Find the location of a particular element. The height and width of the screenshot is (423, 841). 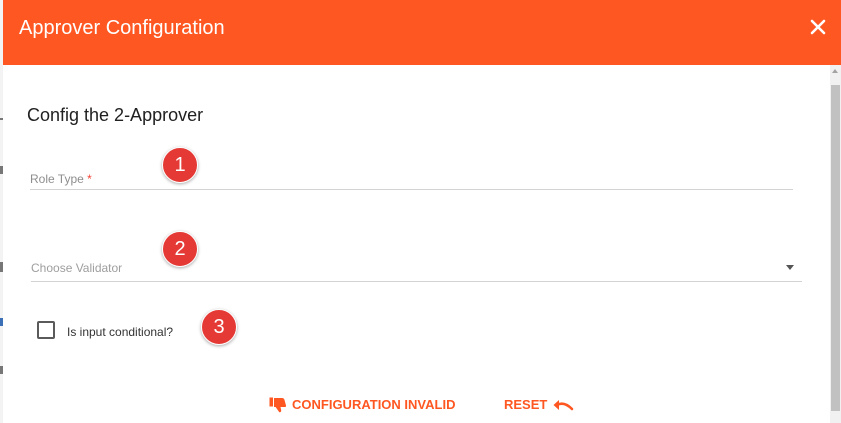

annotation-badge-2: 2 is located at coordinates (180, 249).